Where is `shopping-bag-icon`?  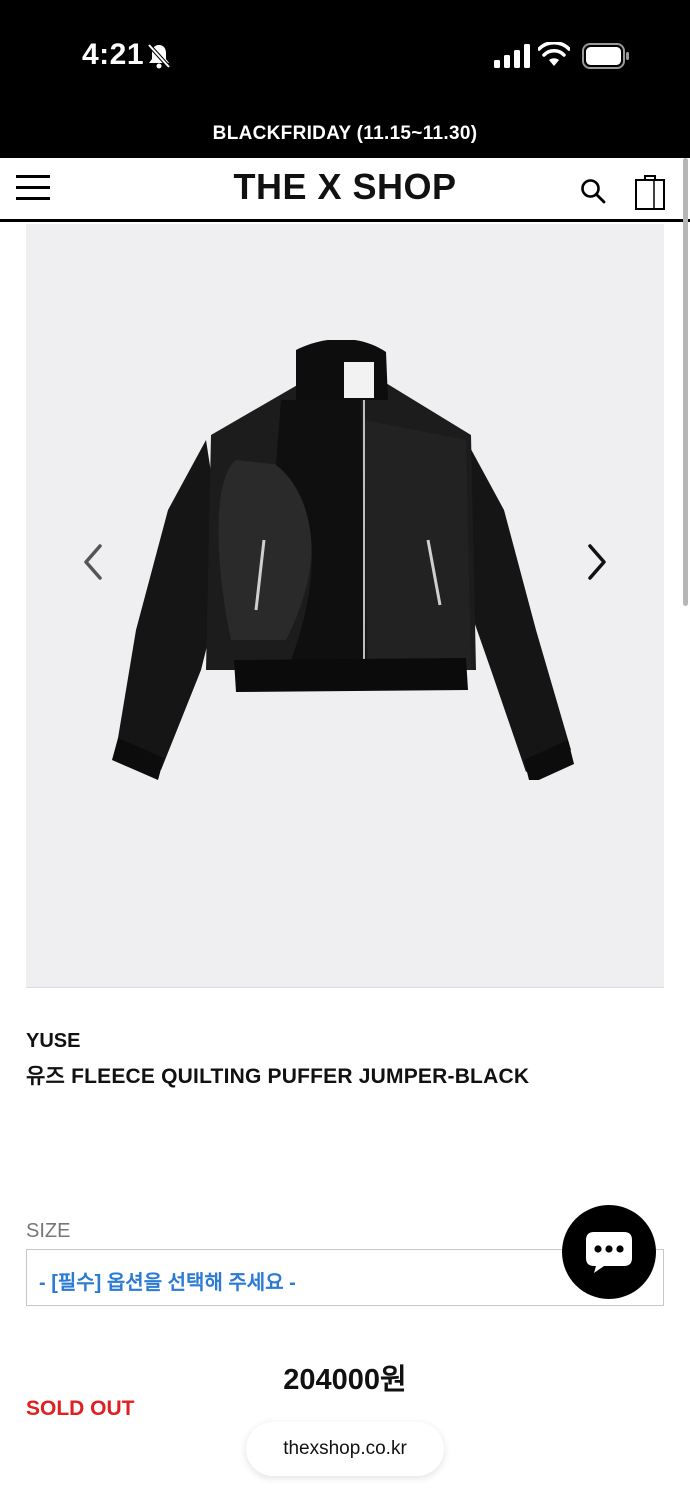 shopping-bag-icon is located at coordinates (650, 192).